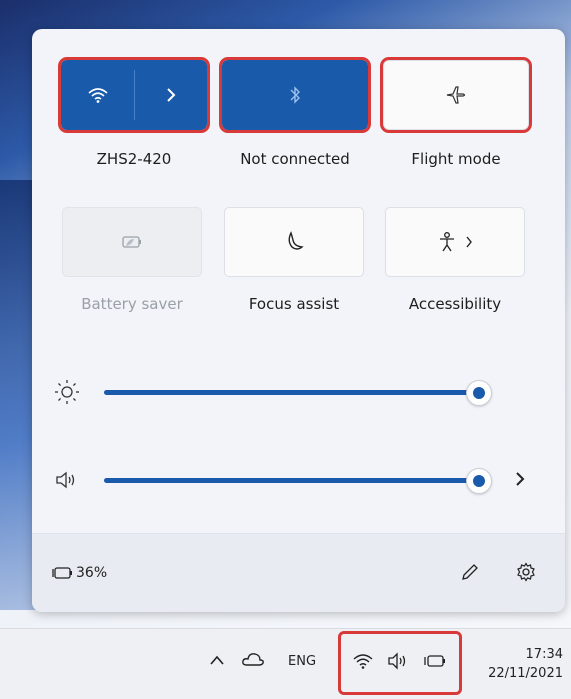 This screenshot has width=571, height=699. I want to click on bluetooth-icon, so click(295, 95).